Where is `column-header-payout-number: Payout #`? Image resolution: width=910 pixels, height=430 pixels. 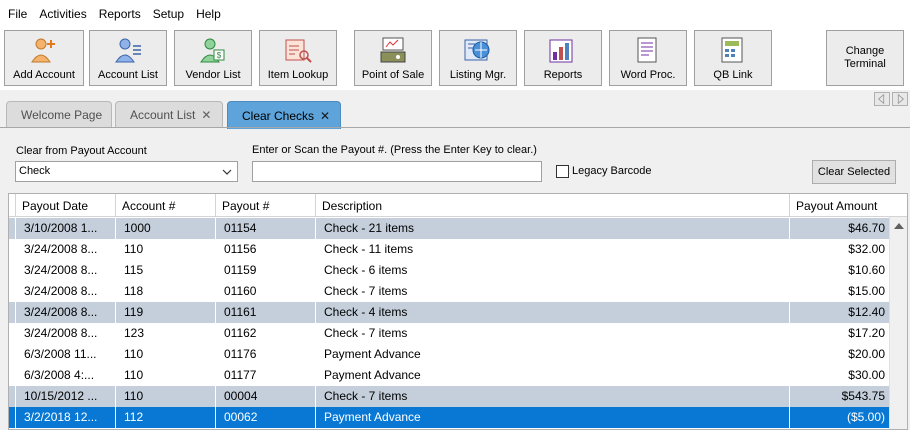 column-header-payout-number: Payout # is located at coordinates (265, 205).